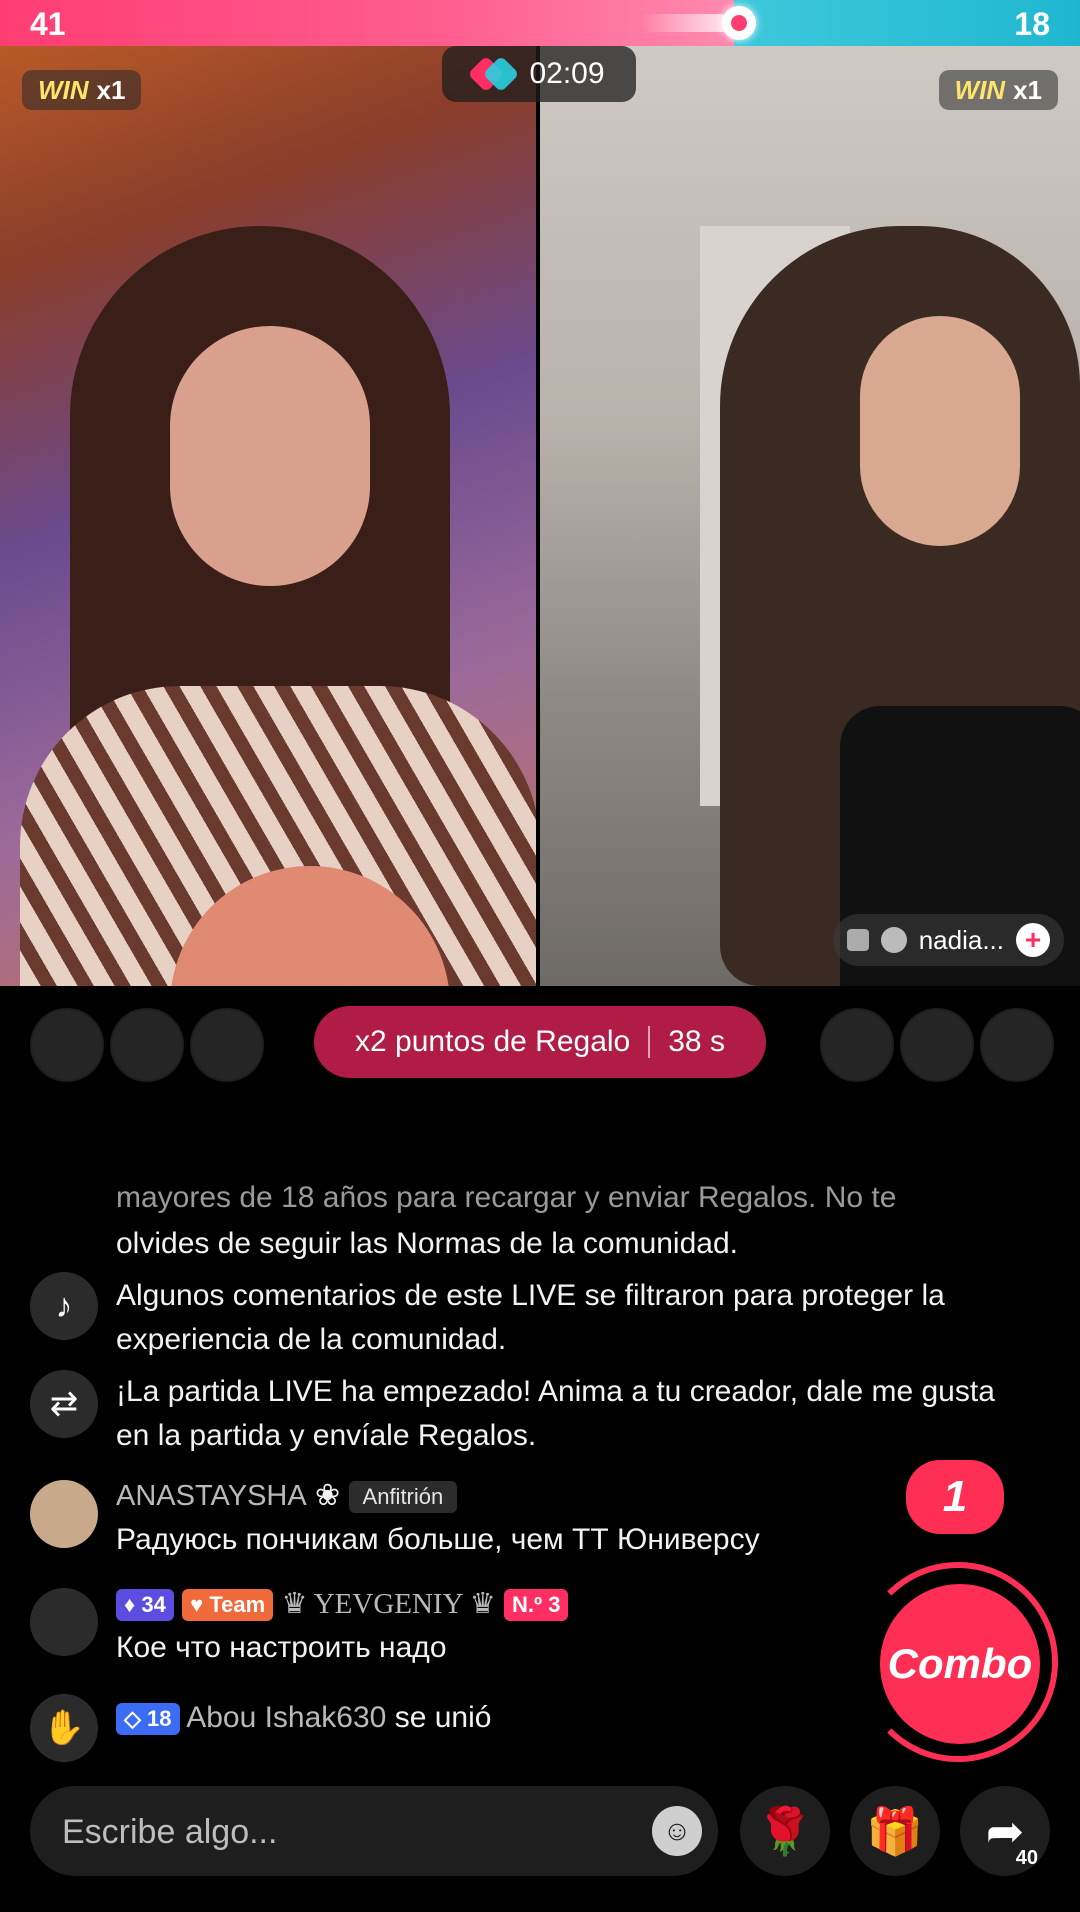 The height and width of the screenshot is (1912, 1080). I want to click on top-gifters-row: x2 puntos de Regalo 38 s, so click(540, 1044).